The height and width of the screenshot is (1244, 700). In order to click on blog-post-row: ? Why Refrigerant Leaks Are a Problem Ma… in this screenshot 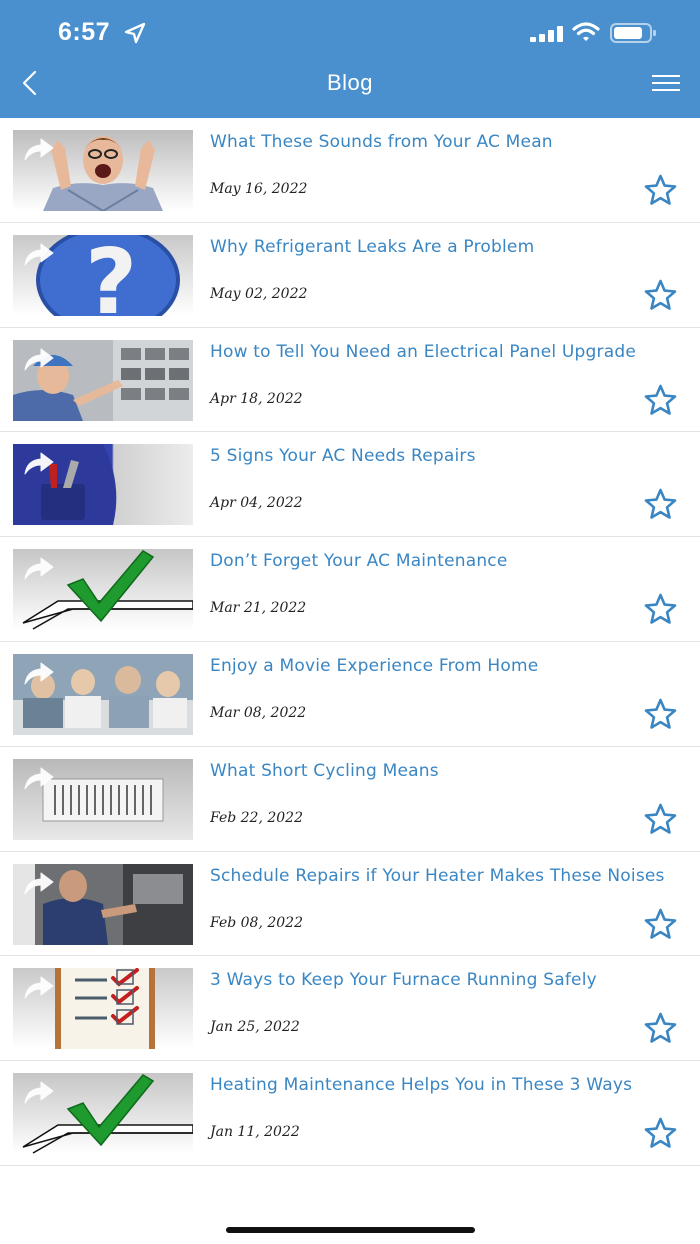, I will do `click(350, 275)`.